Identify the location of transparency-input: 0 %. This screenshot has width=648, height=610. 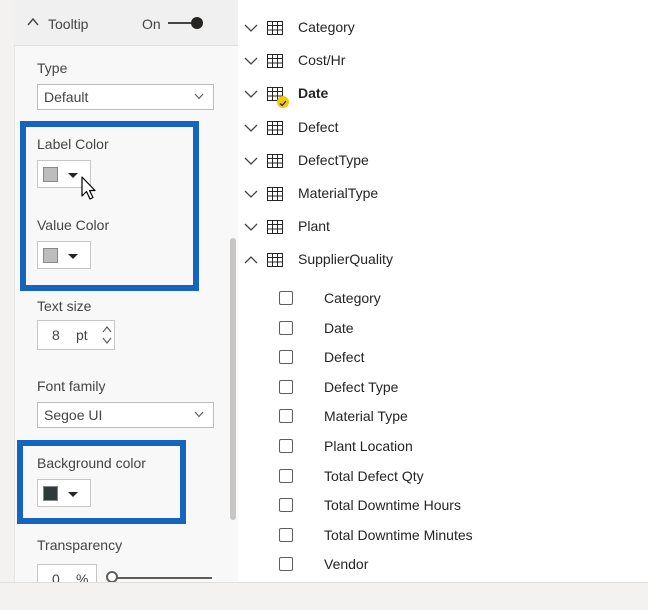
(67, 573).